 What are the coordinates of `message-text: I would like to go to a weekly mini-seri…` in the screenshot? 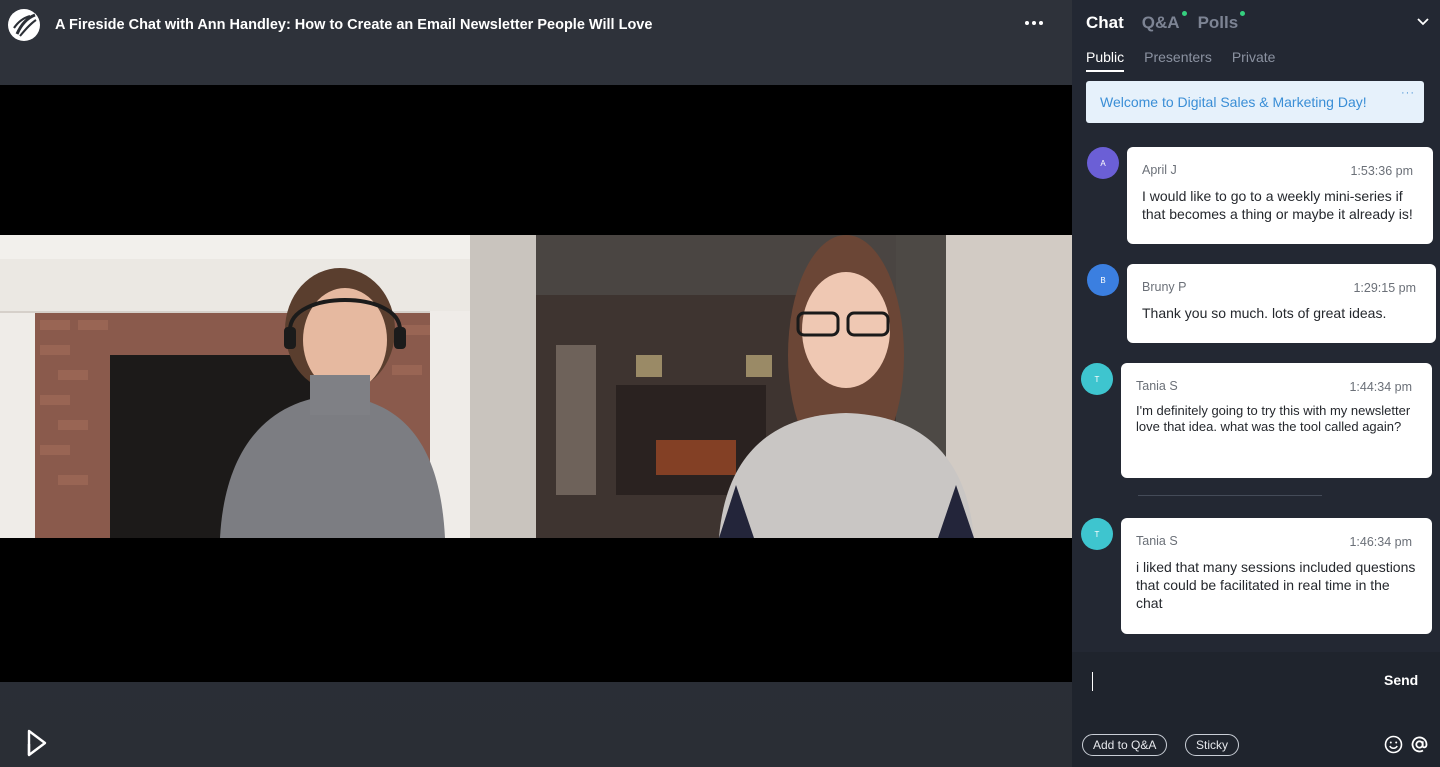 It's located at (1277, 205).